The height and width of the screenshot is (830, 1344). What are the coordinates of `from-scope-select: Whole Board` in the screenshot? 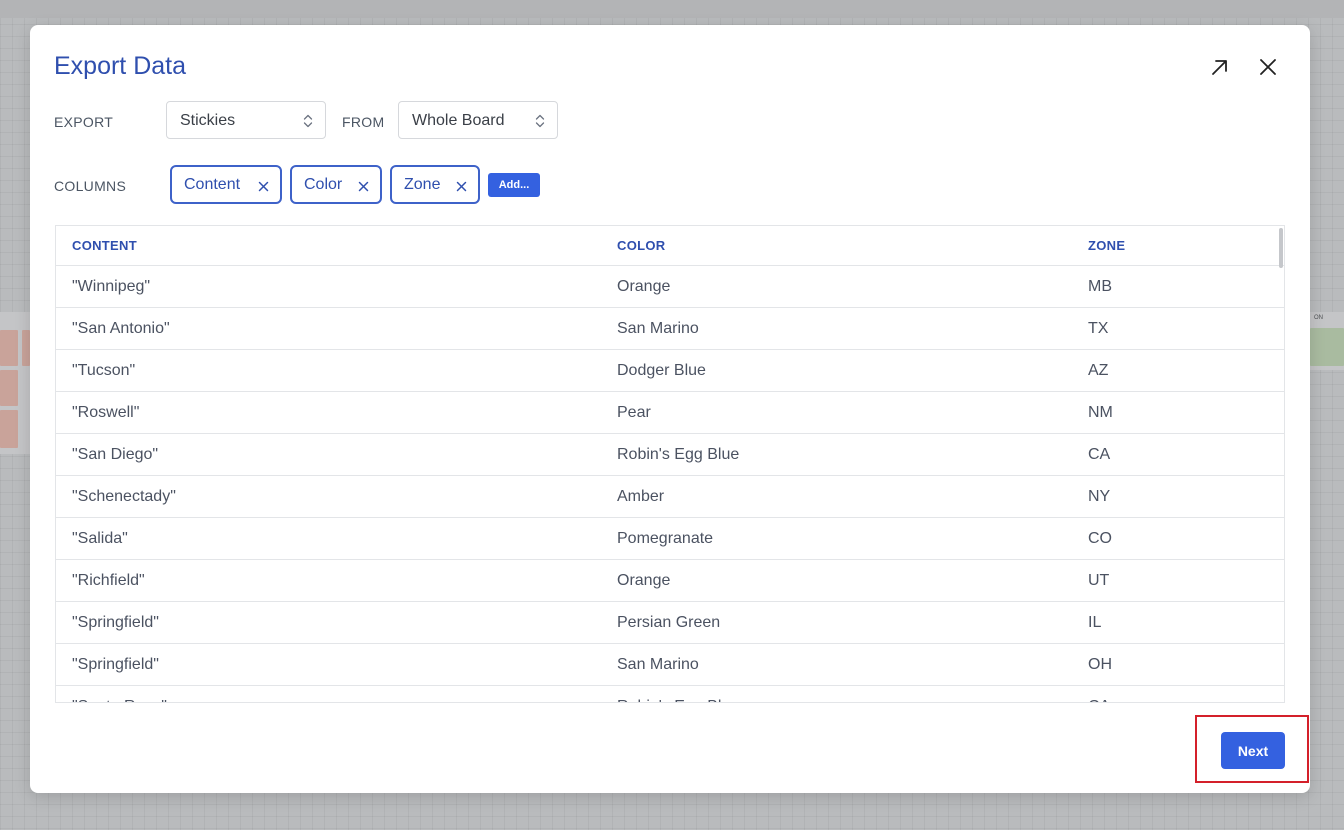 It's located at (478, 120).